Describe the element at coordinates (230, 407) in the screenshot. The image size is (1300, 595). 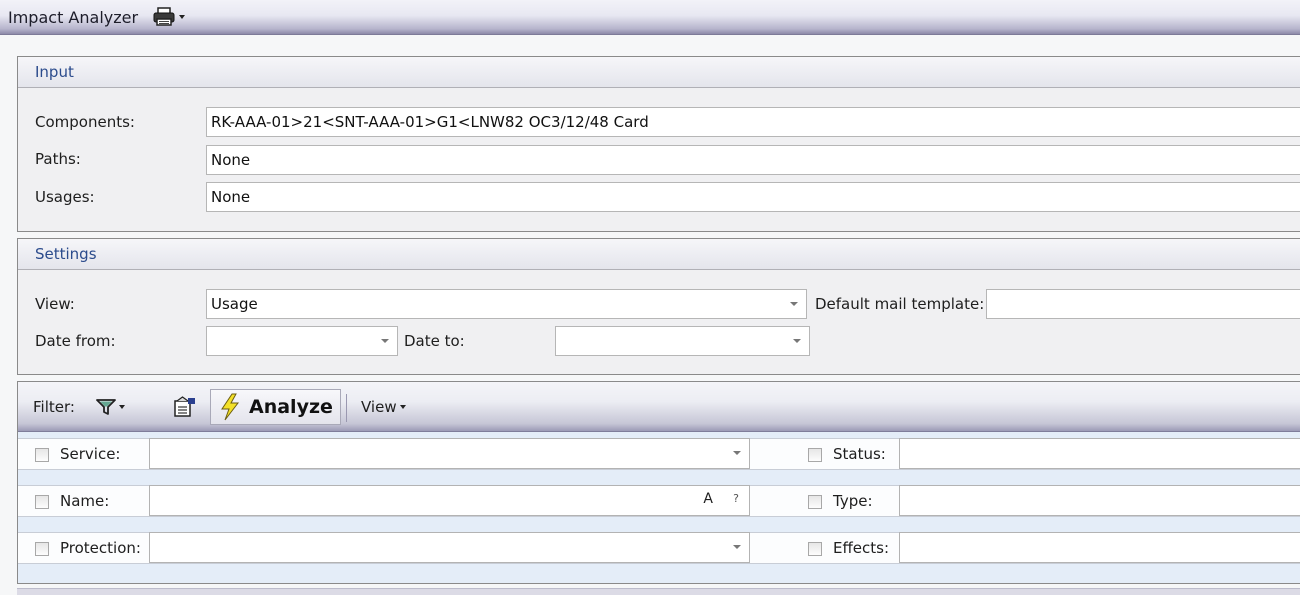
I see `lightning-icon` at that location.